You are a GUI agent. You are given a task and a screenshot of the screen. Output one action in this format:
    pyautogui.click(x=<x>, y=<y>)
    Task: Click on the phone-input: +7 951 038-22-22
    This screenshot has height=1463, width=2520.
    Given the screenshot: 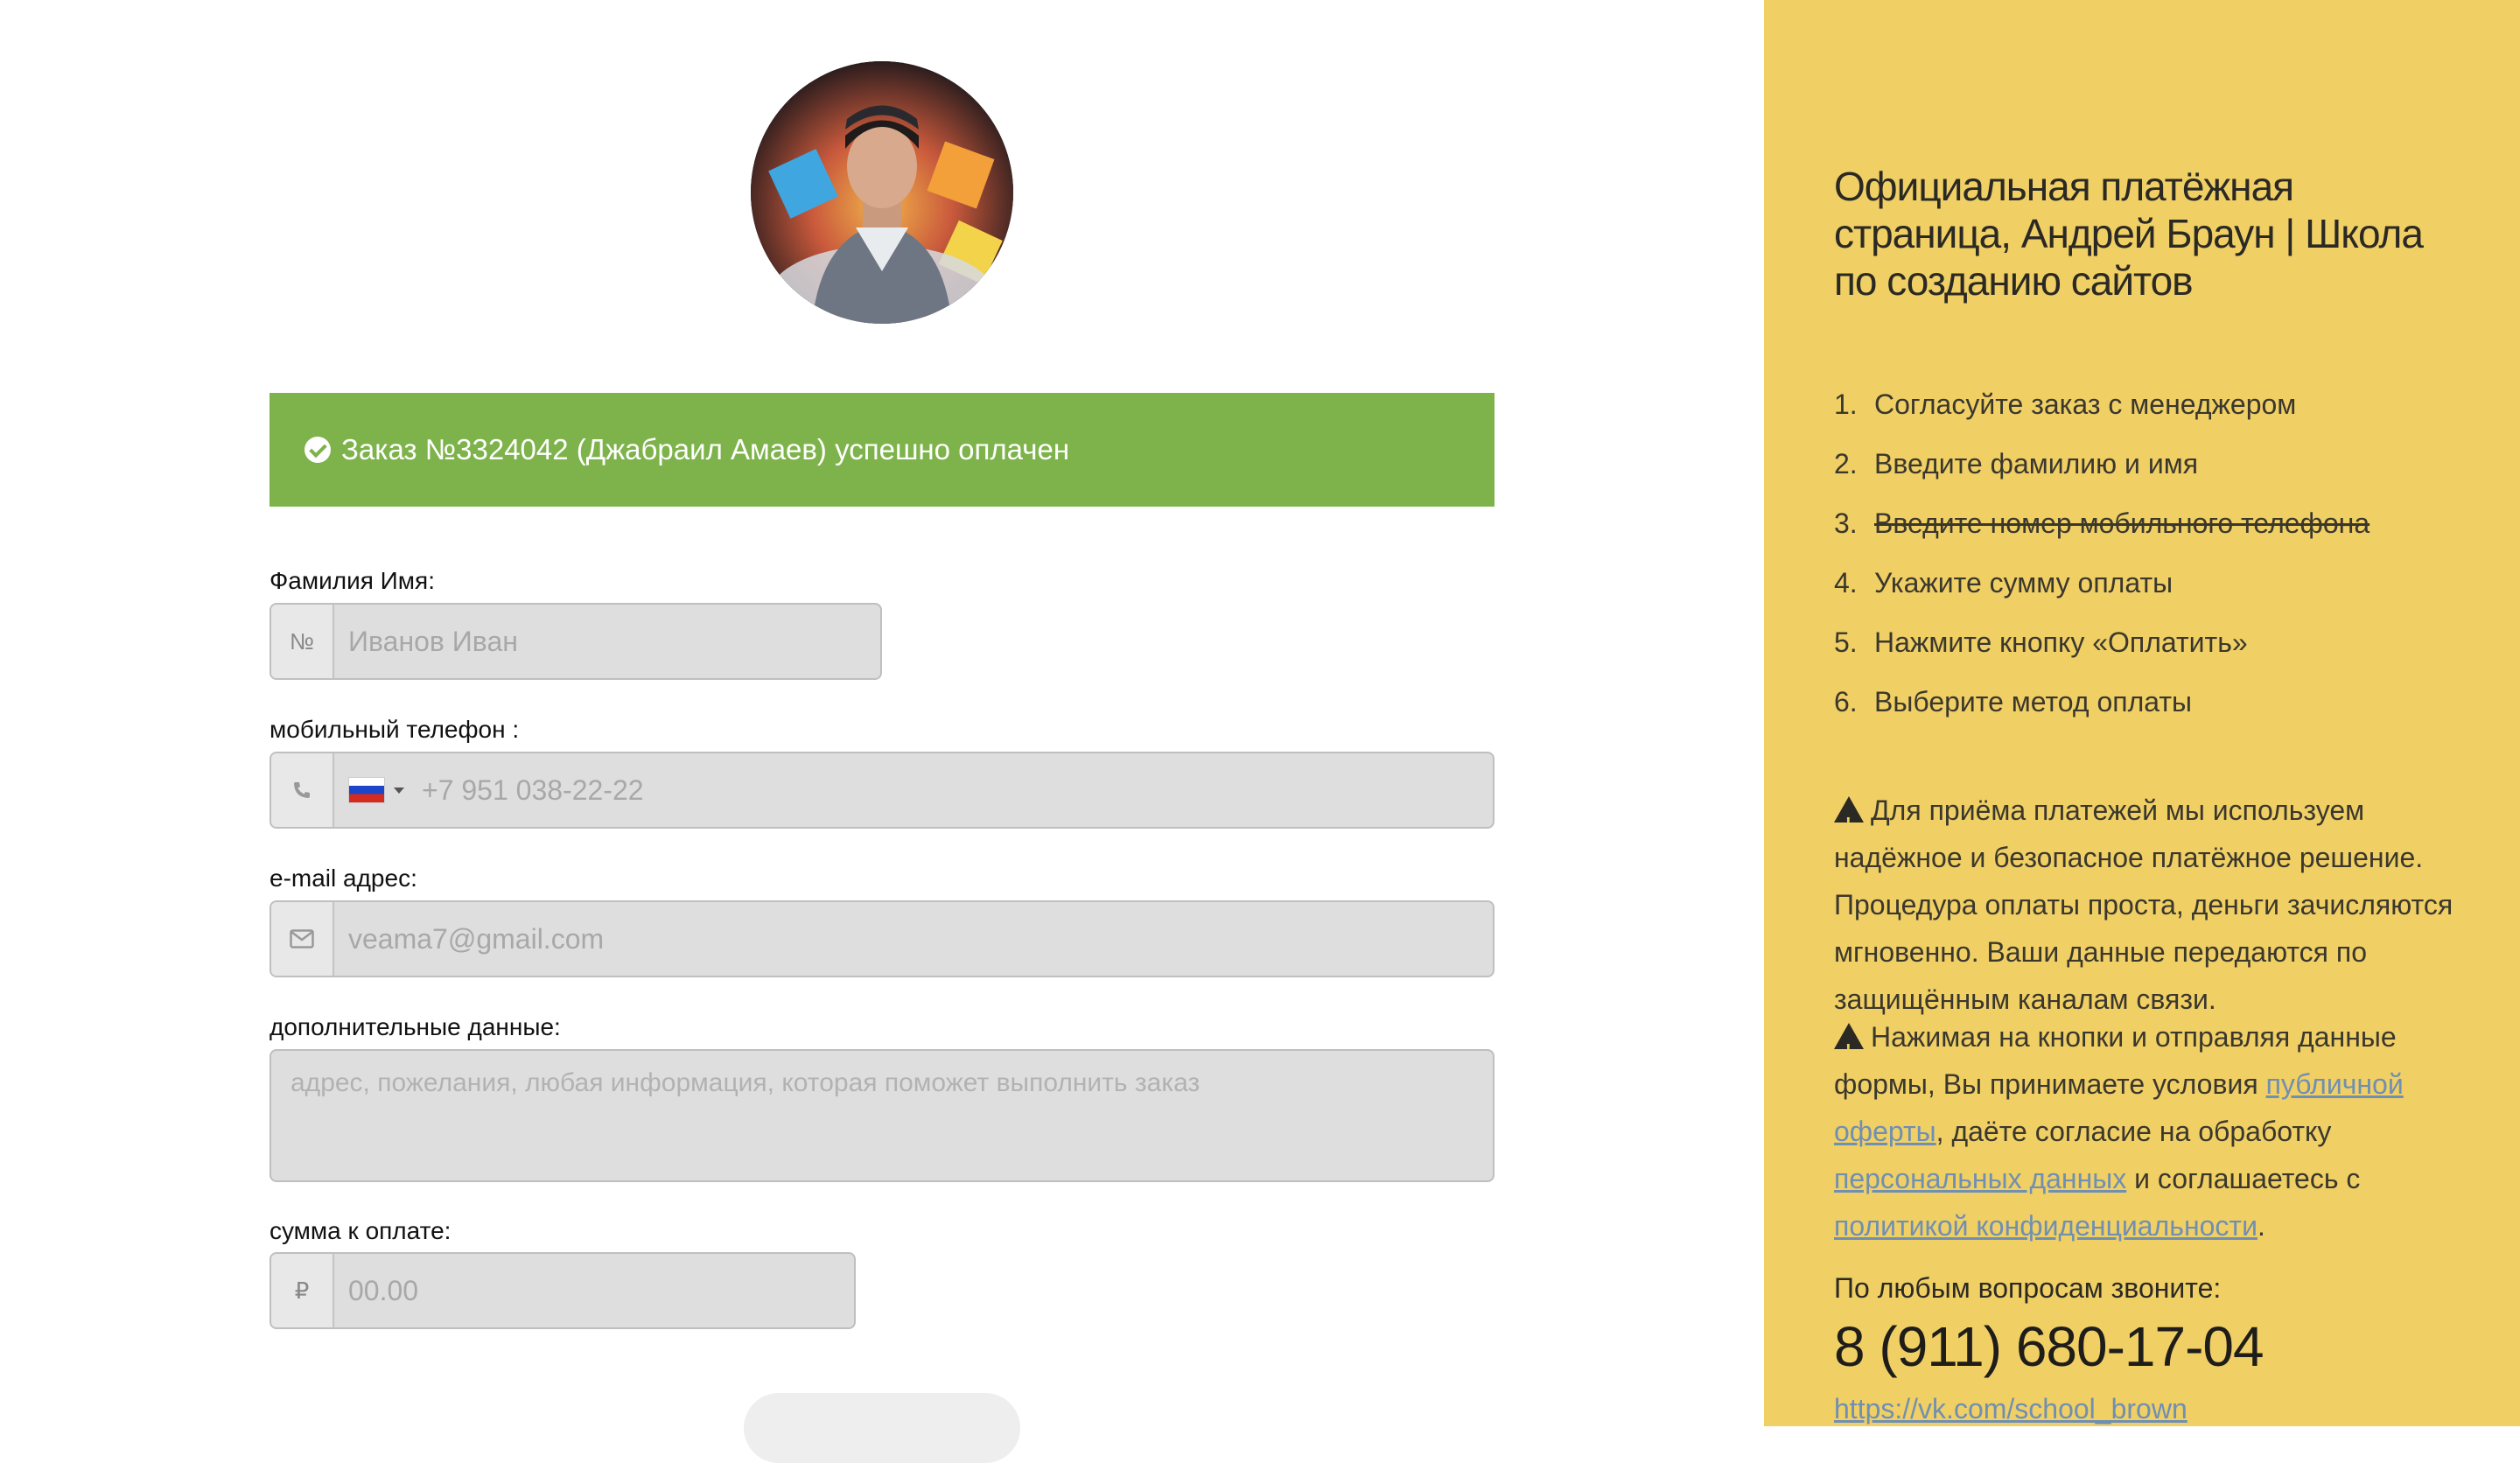 What is the action you would take?
    pyautogui.click(x=913, y=790)
    